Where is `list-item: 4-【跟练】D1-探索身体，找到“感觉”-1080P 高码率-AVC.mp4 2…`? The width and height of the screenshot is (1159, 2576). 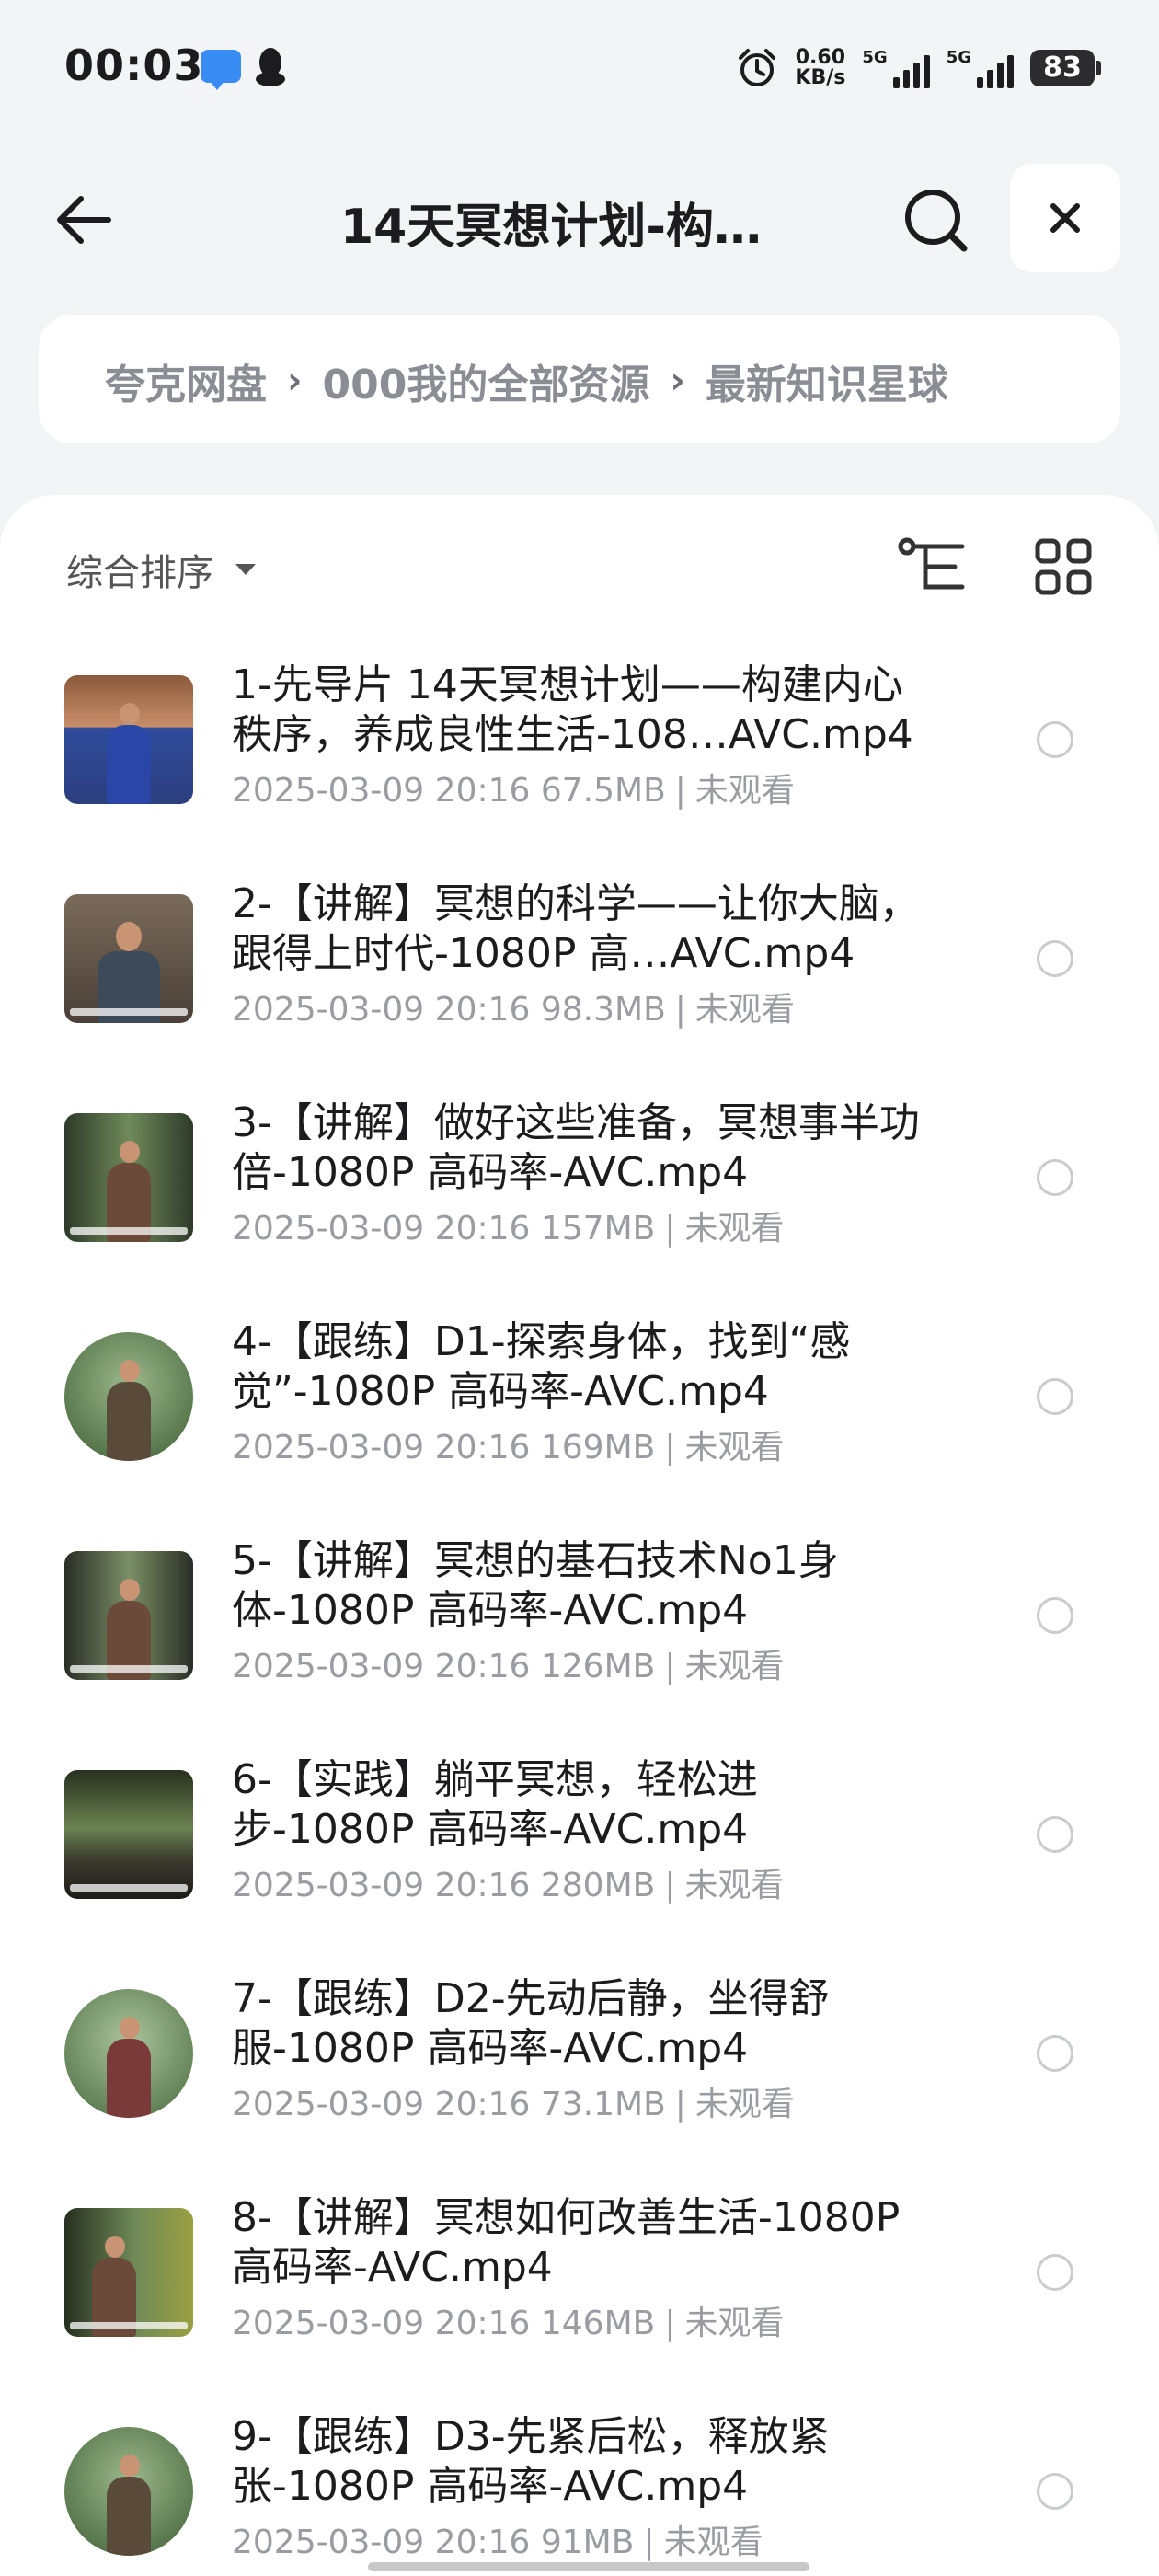
list-item: 4-【跟练】D1-探索身体，找到“感觉”-1080P 高码率-AVC.mp4 2… is located at coordinates (579, 1386).